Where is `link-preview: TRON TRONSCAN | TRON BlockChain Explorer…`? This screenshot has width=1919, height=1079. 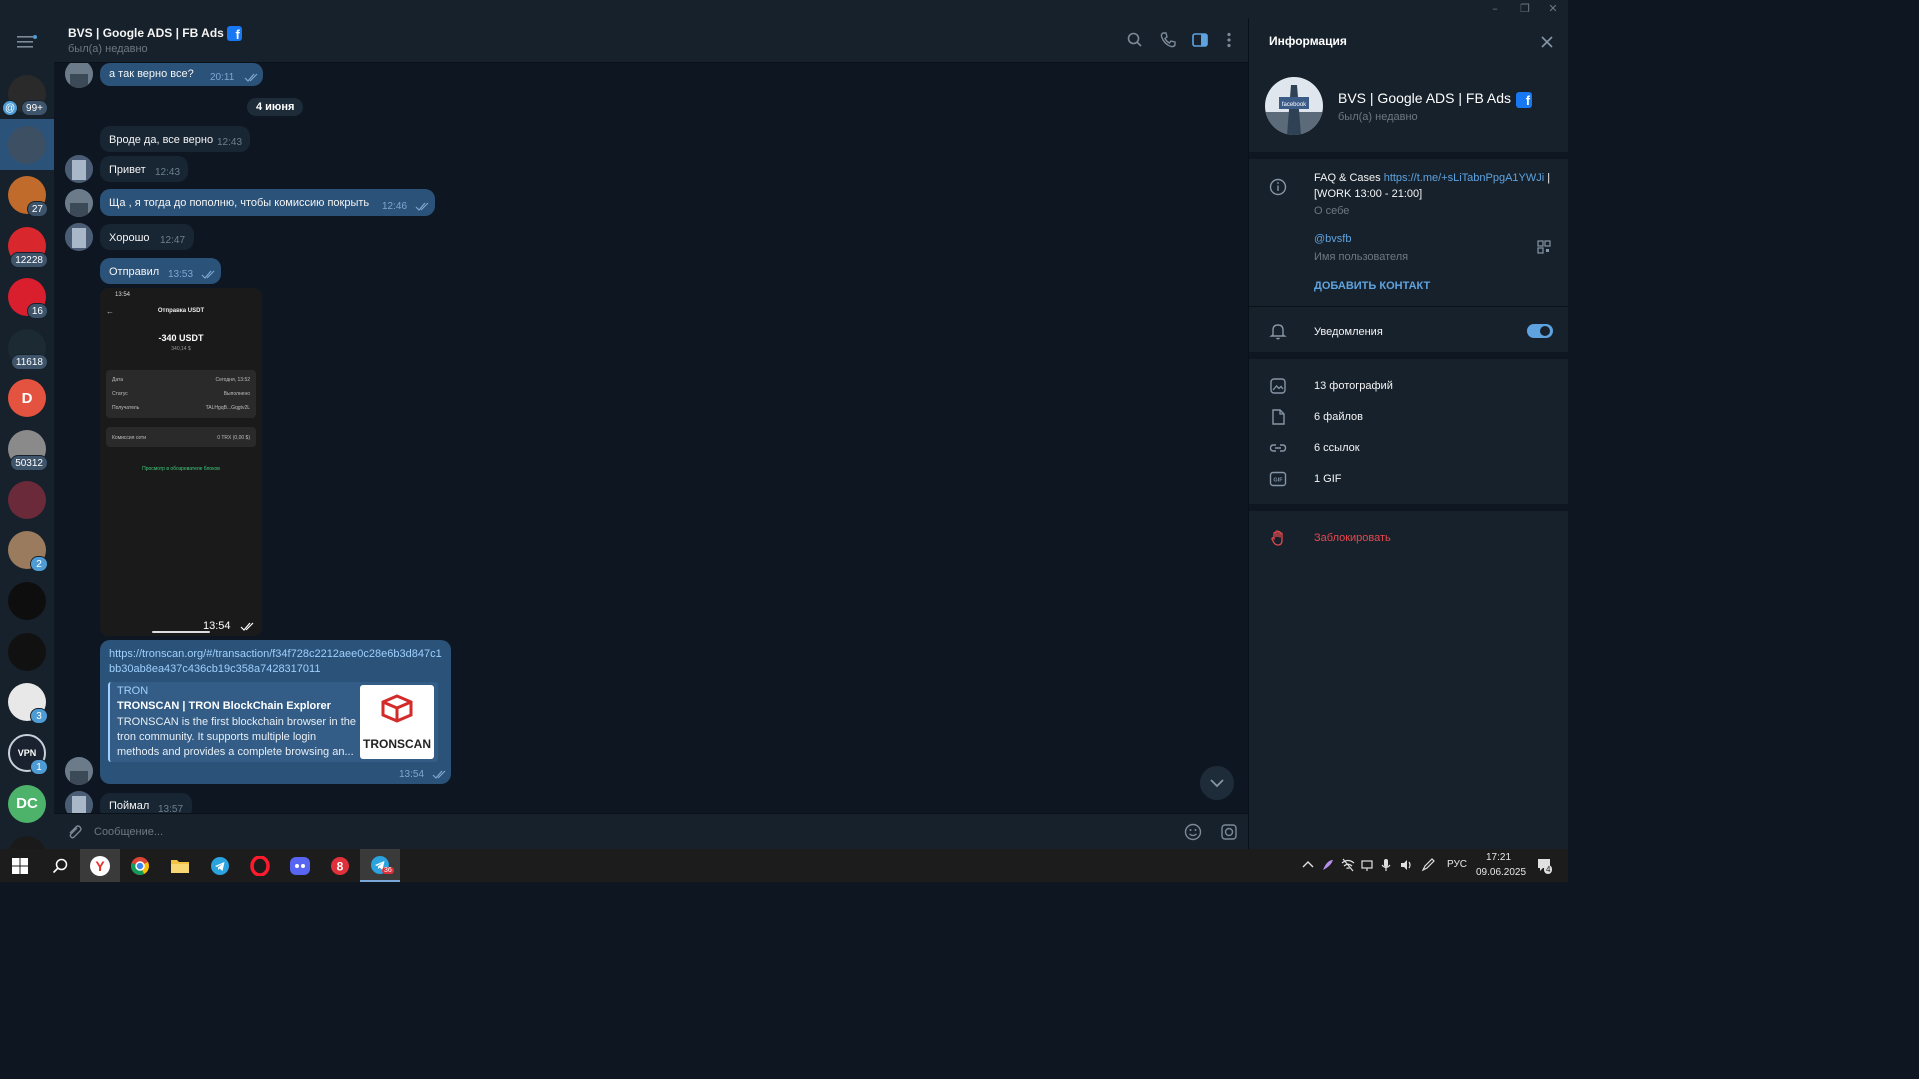
link-preview: TRON TRONSCAN | TRON BlockChain Explorer… is located at coordinates (273, 722).